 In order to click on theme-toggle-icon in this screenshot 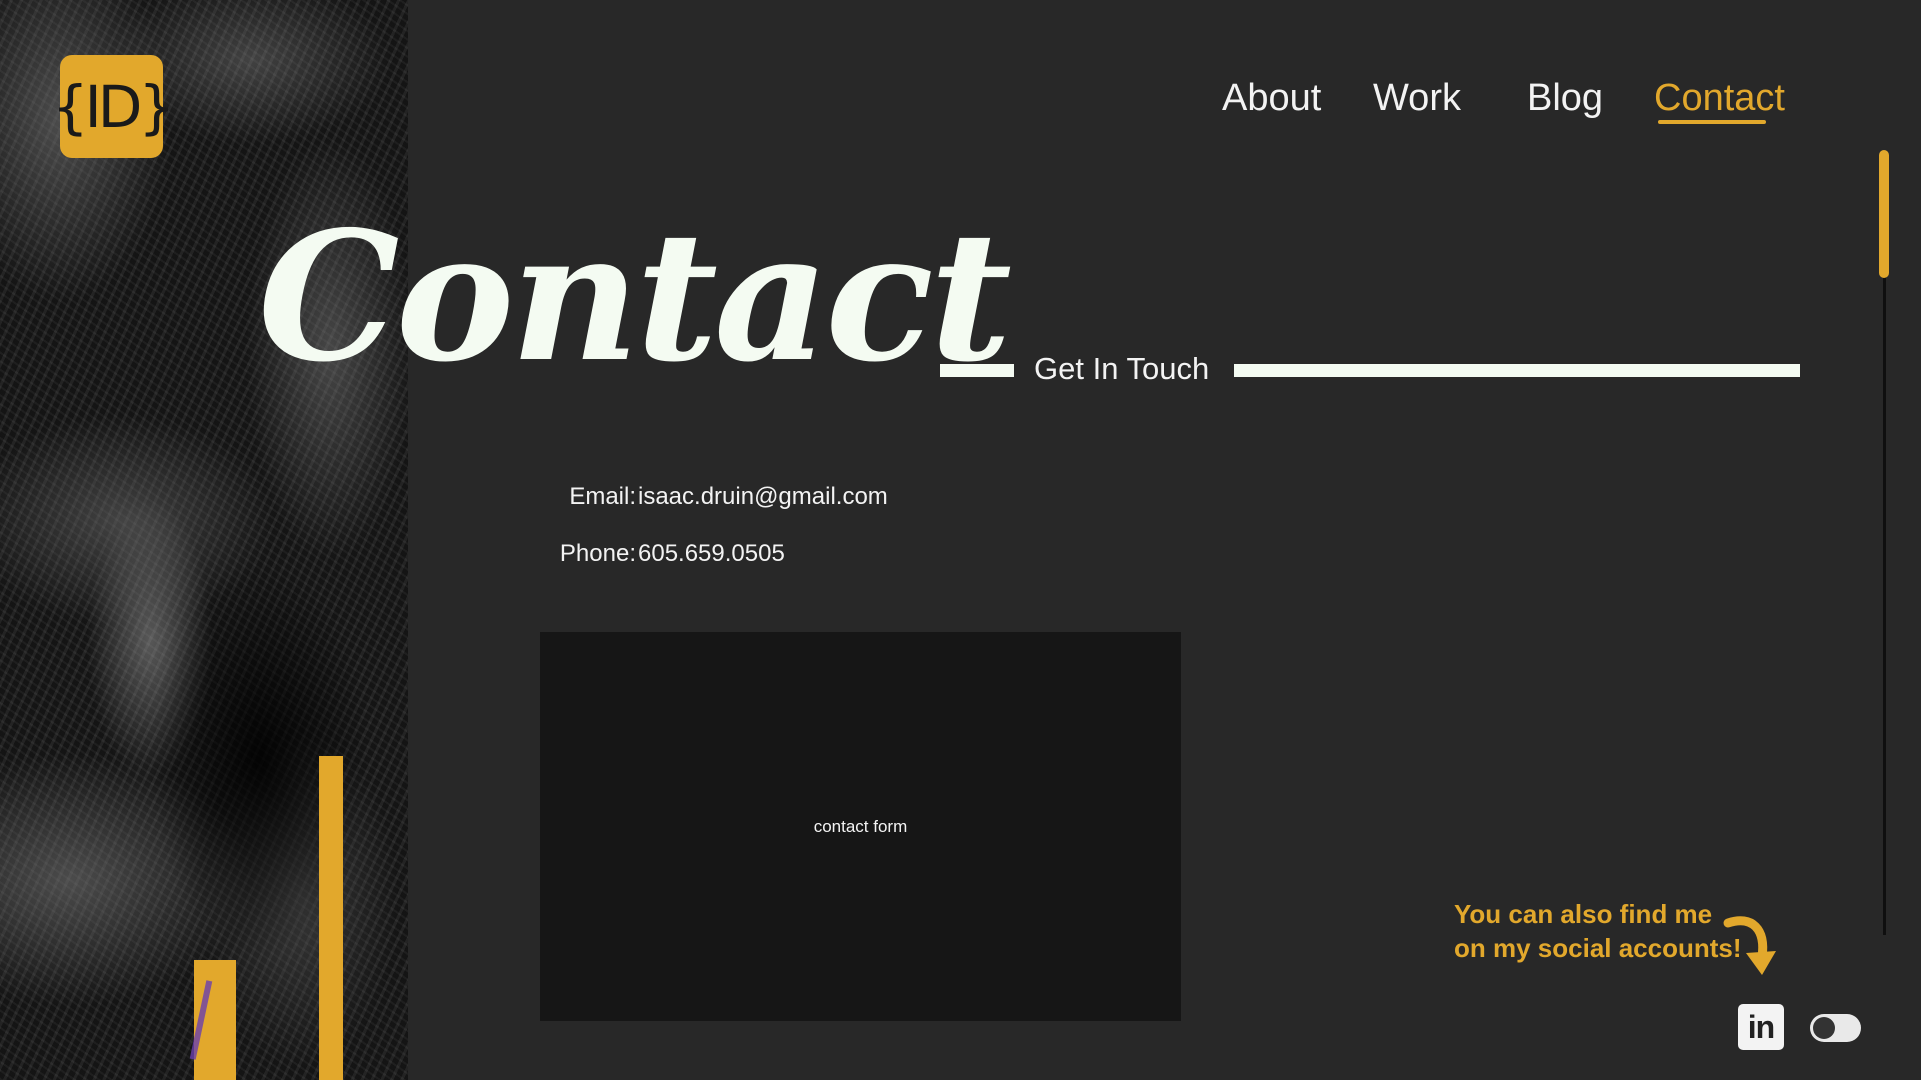, I will do `click(1835, 1028)`.